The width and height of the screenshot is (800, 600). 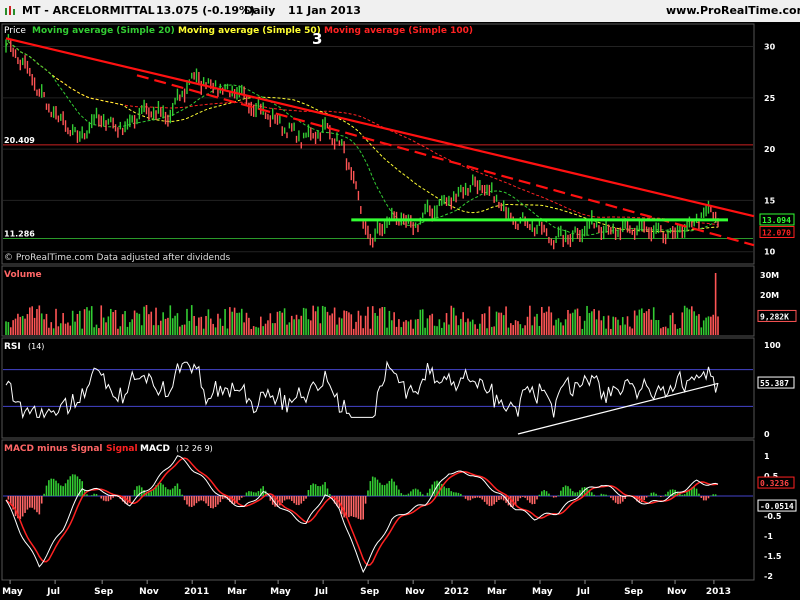 What do you see at coordinates (733, 10) in the screenshot?
I see `site-label: www.ProRealTime.com` at bounding box center [733, 10].